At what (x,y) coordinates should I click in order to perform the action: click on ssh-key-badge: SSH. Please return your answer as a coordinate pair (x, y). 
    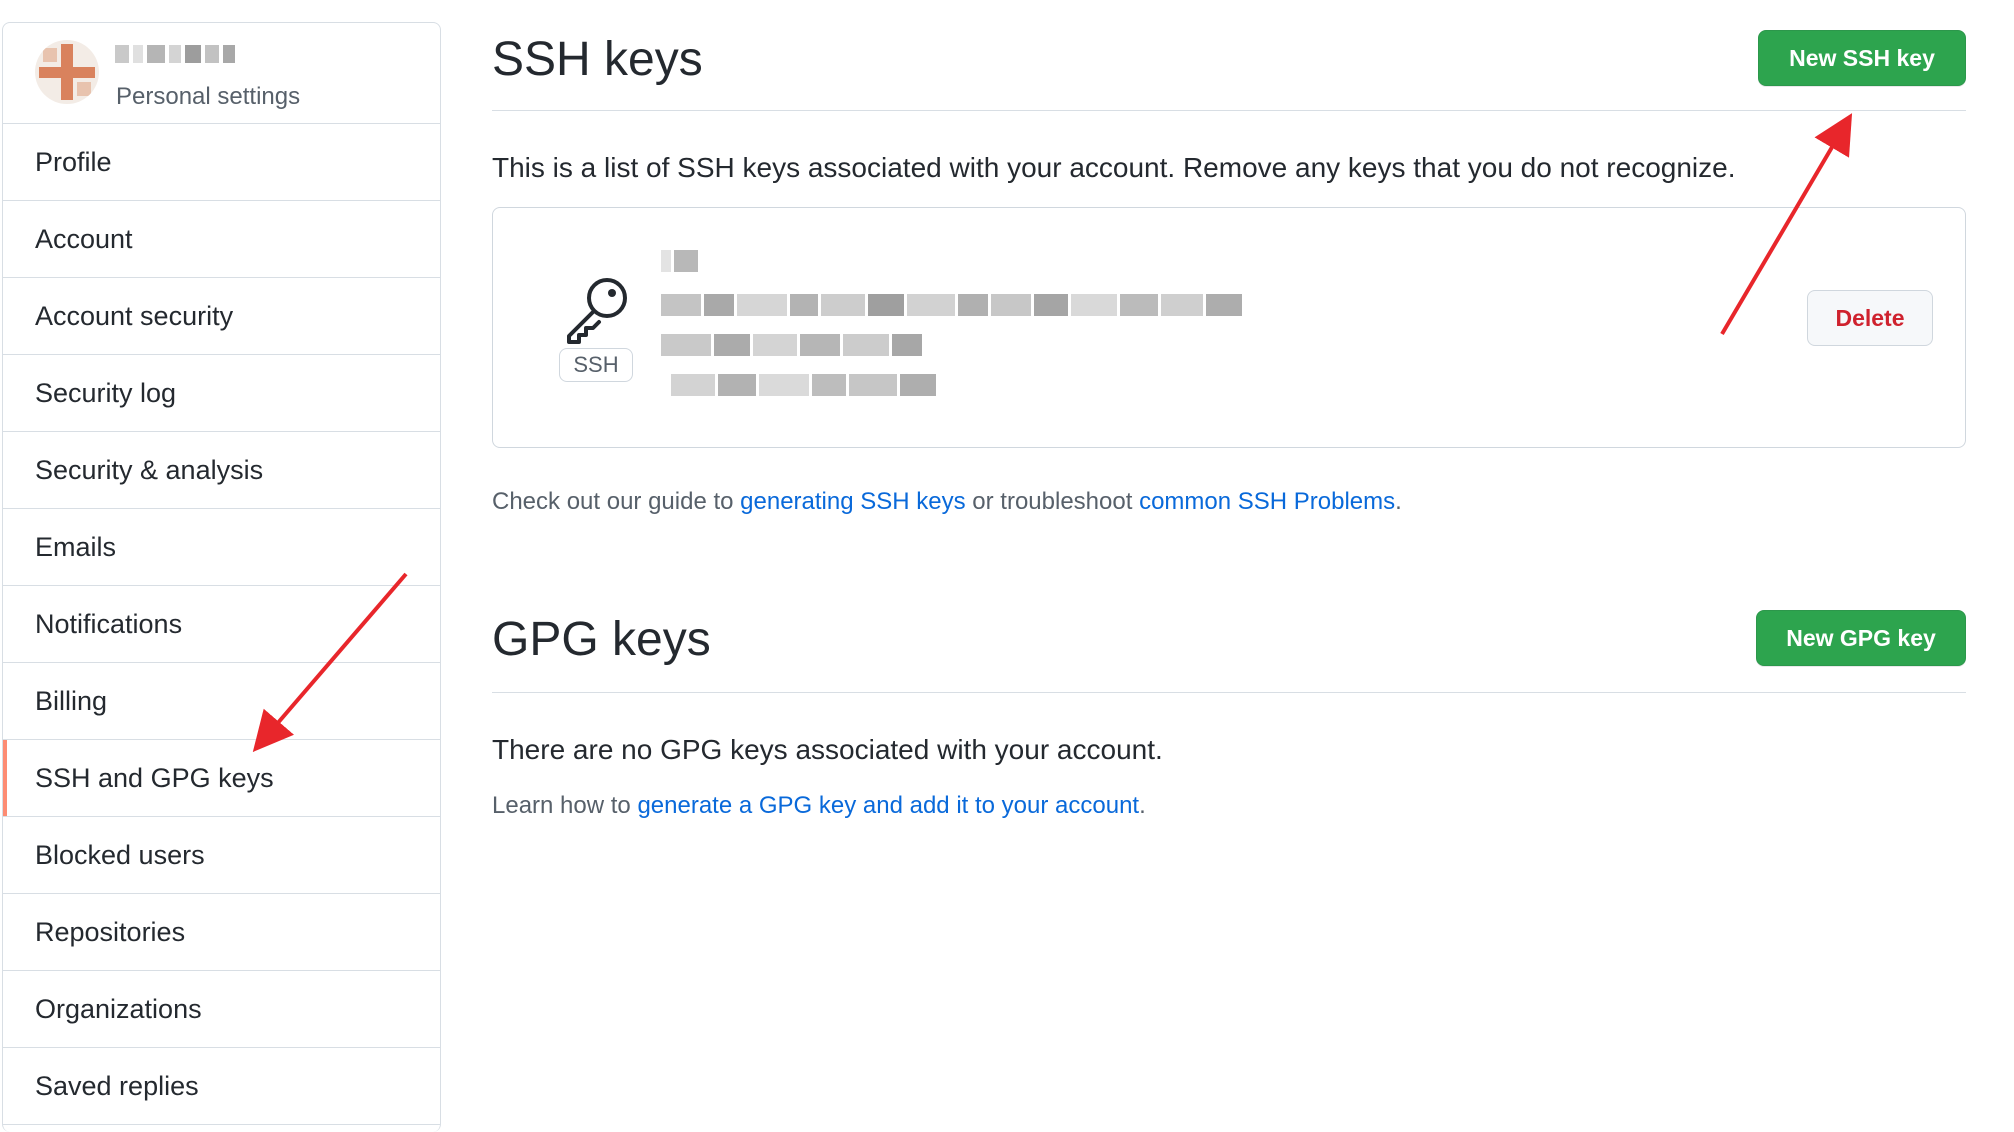
    Looking at the image, I should click on (596, 365).